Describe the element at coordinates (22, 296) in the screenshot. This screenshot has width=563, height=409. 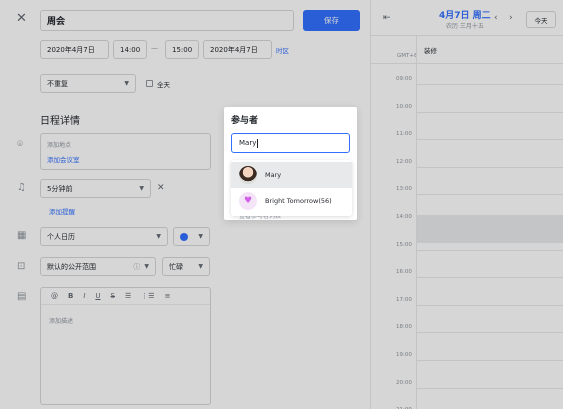
I see `description-icon: ▤` at that location.